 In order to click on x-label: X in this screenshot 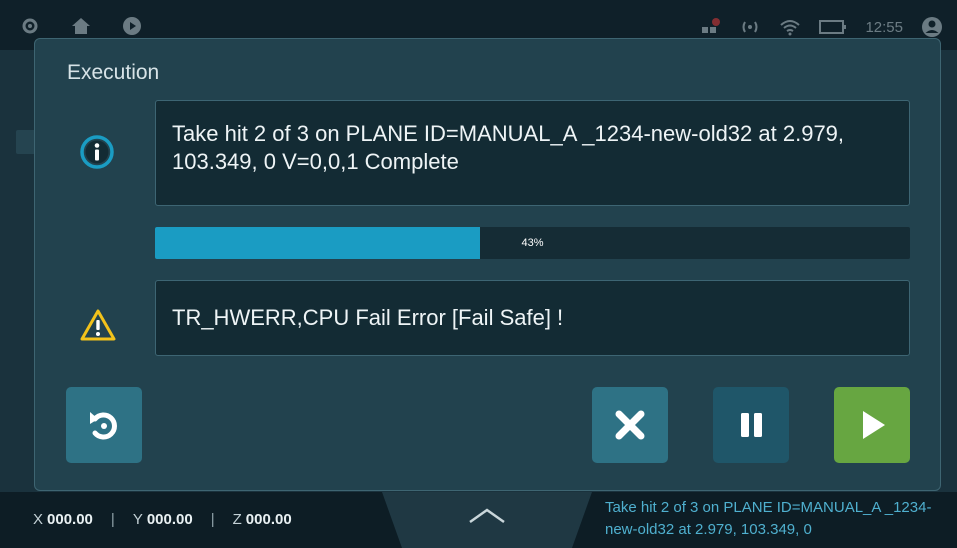, I will do `click(38, 519)`.